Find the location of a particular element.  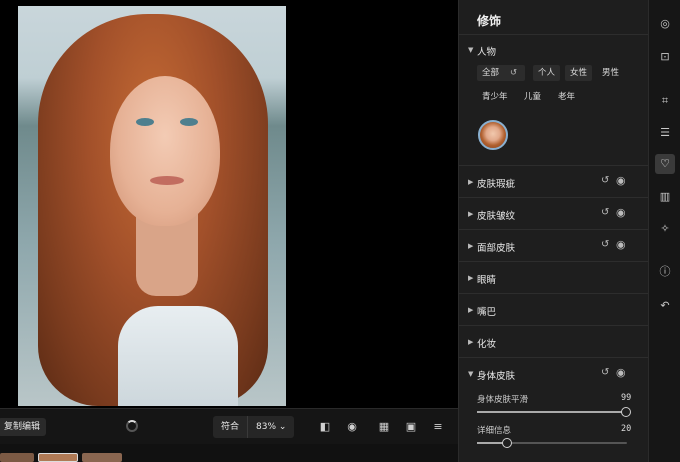

slider-fill is located at coordinates (551, 412).